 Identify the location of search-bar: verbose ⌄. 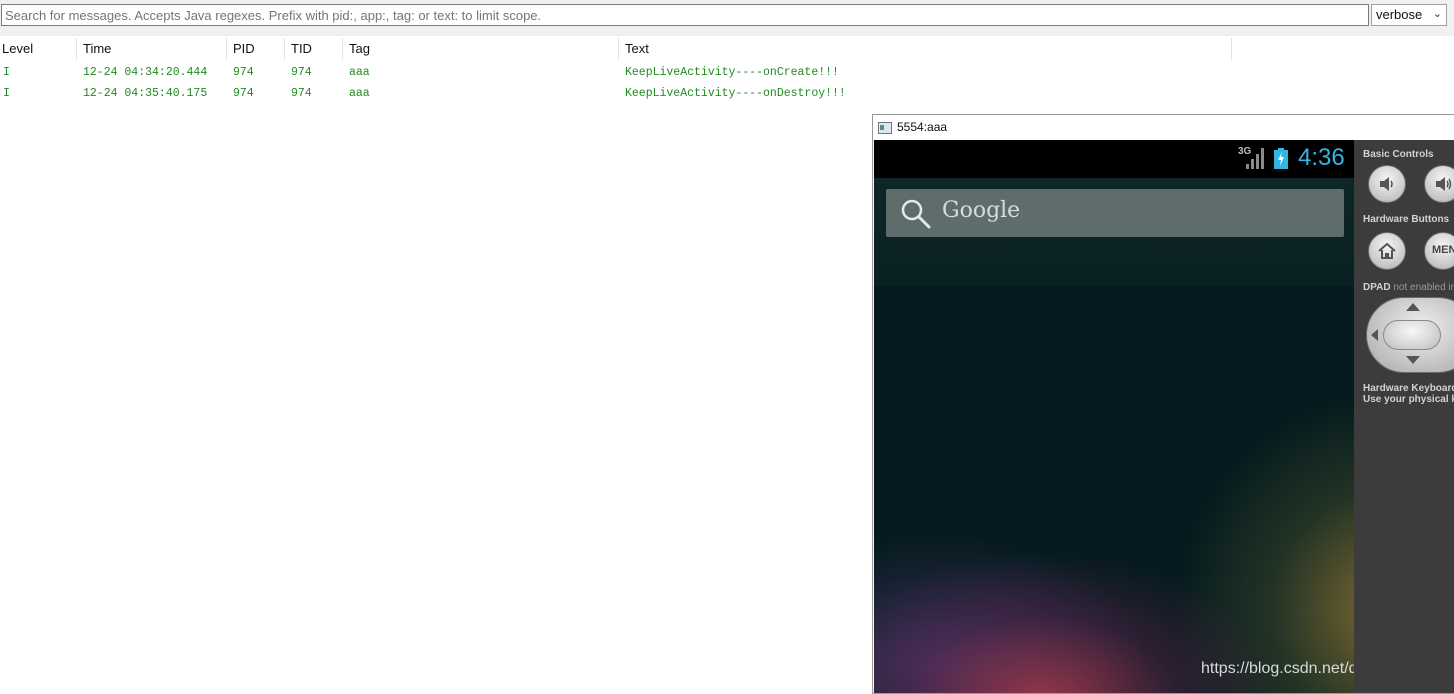
(727, 18).